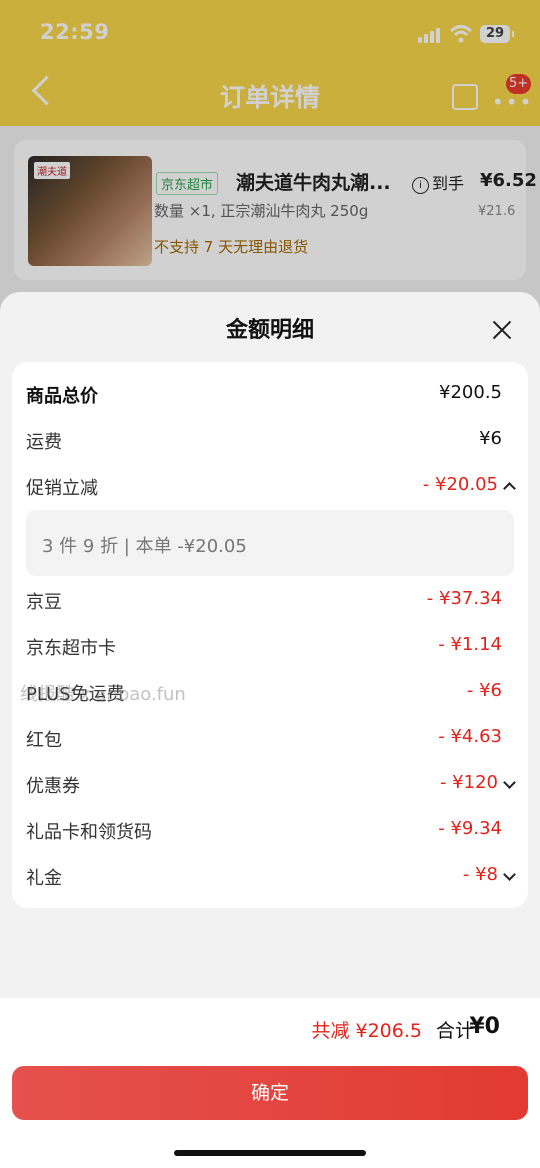  What do you see at coordinates (269, 330) in the screenshot?
I see `sheet-title: 金额明细` at bounding box center [269, 330].